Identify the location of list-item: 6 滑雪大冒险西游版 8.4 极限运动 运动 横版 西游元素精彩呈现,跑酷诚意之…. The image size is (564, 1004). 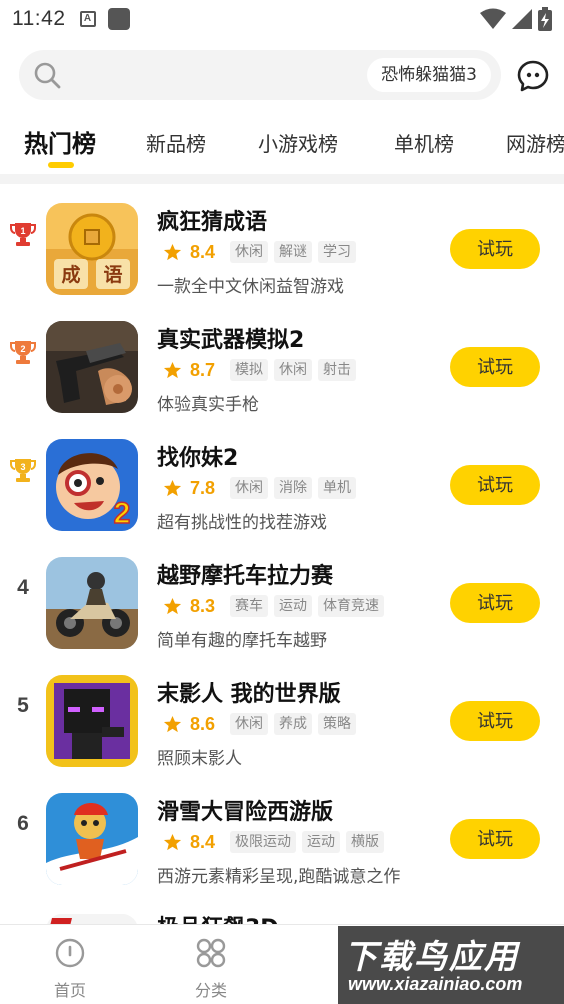
(282, 839).